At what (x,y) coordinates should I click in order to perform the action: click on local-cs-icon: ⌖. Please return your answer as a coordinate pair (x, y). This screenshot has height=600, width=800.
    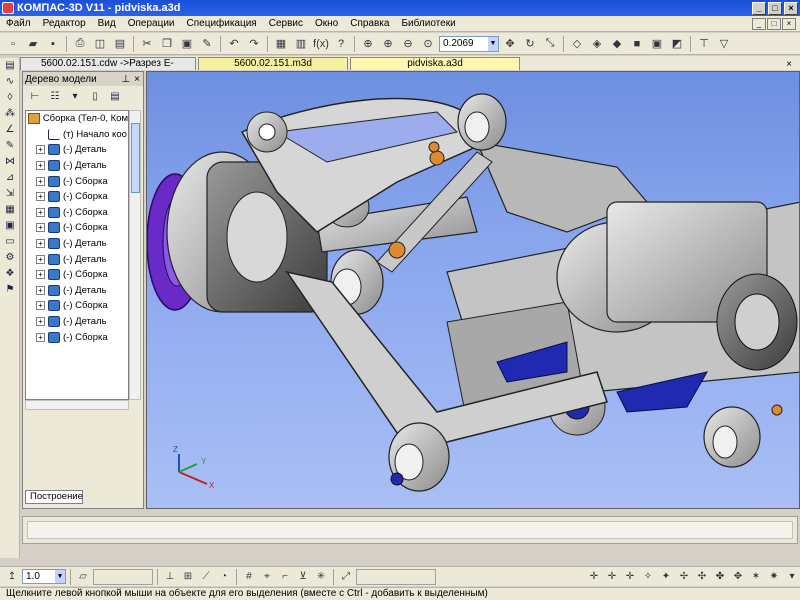
    Looking at the image, I should click on (267, 577).